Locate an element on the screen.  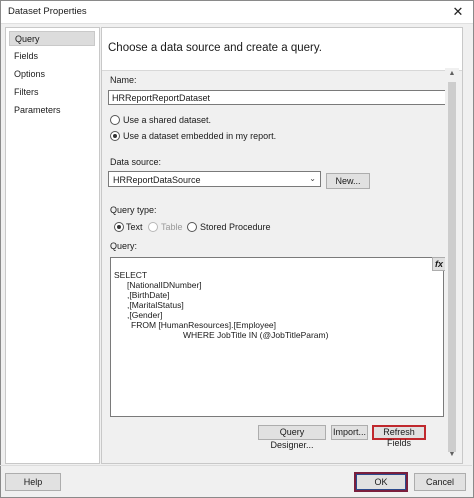
help-button: Help is located at coordinates (33, 482).